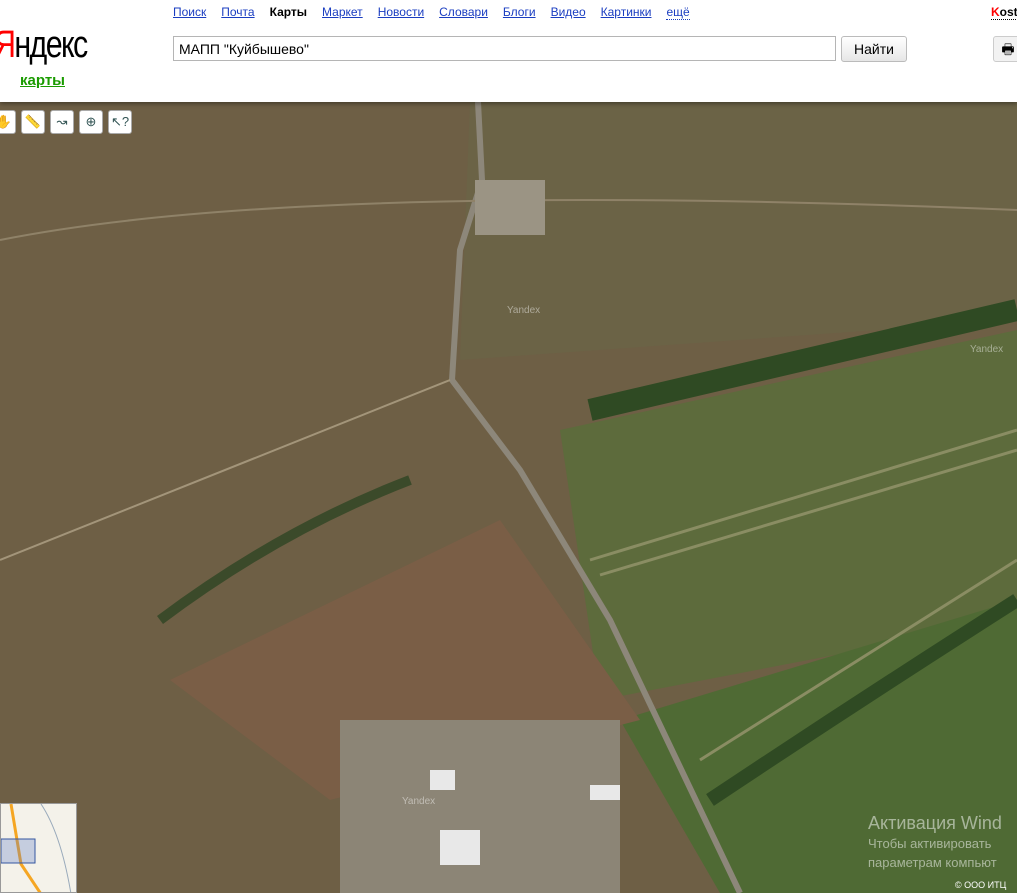 Image resolution: width=1017 pixels, height=893 pixels. I want to click on search-input, so click(504, 48).